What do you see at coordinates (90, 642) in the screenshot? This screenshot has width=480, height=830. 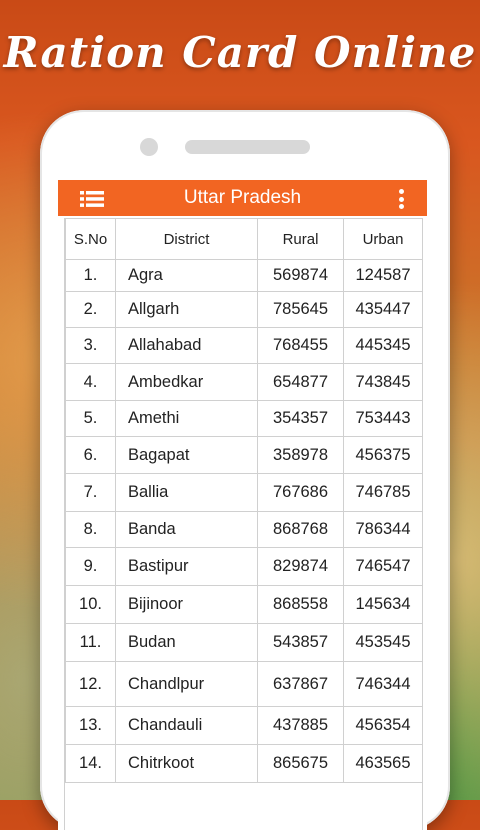 I see `row-sno: 11.` at bounding box center [90, 642].